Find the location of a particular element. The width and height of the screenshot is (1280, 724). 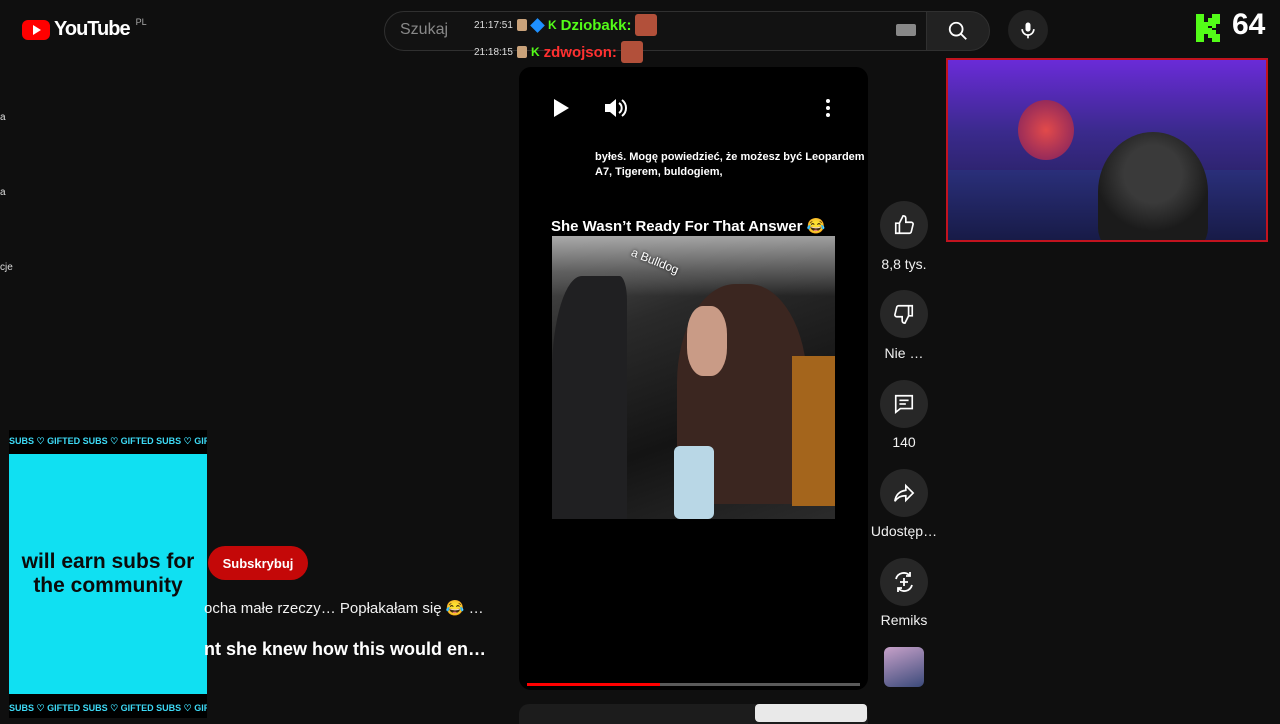

youtube-play-icon is located at coordinates (36, 29).